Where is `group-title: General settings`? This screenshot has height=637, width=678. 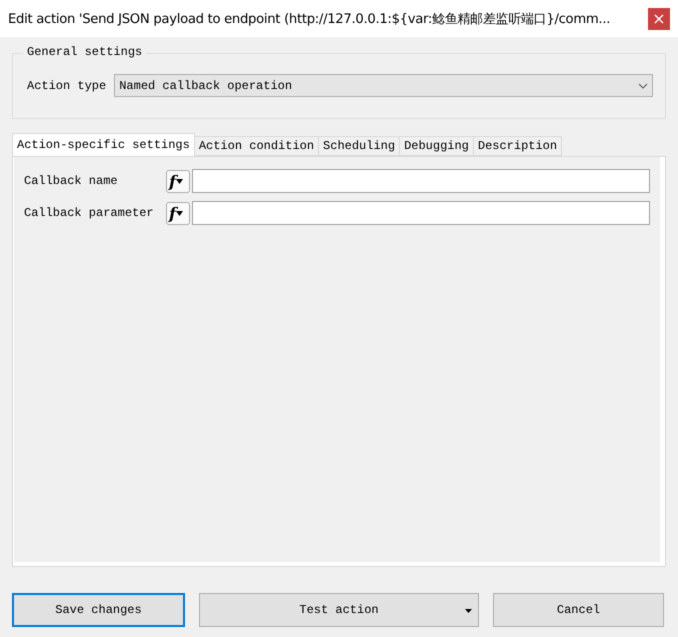 group-title: General settings is located at coordinates (84, 52).